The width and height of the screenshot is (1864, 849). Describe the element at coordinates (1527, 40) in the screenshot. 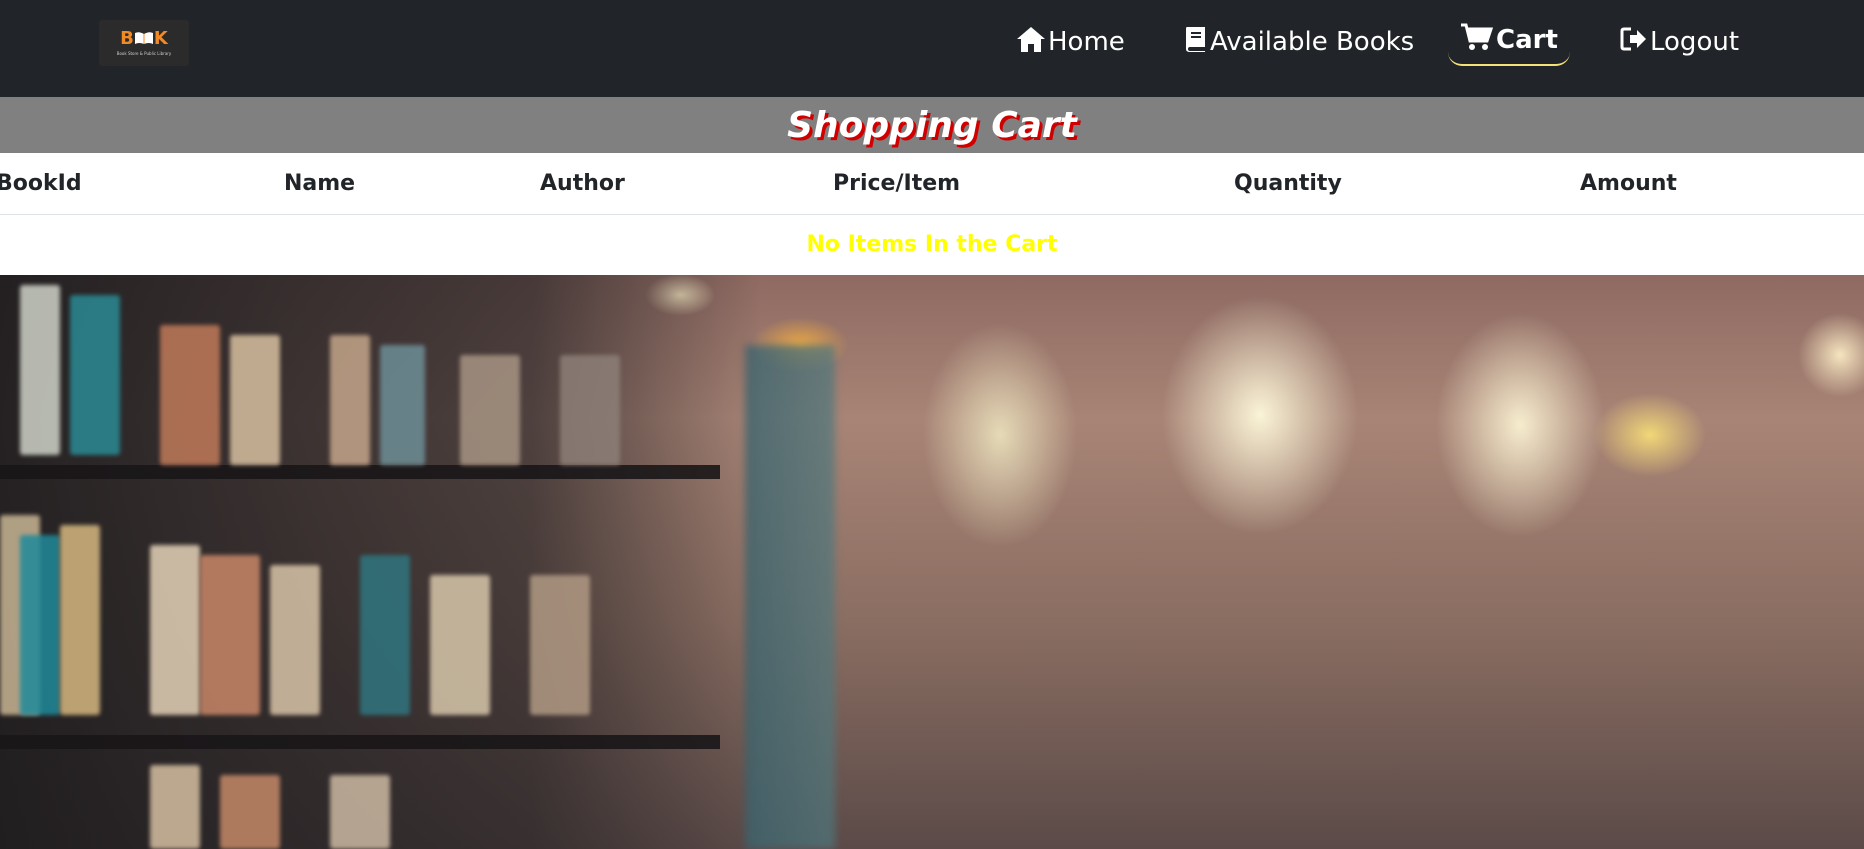

I see `nav-cart-label: Cart` at that location.